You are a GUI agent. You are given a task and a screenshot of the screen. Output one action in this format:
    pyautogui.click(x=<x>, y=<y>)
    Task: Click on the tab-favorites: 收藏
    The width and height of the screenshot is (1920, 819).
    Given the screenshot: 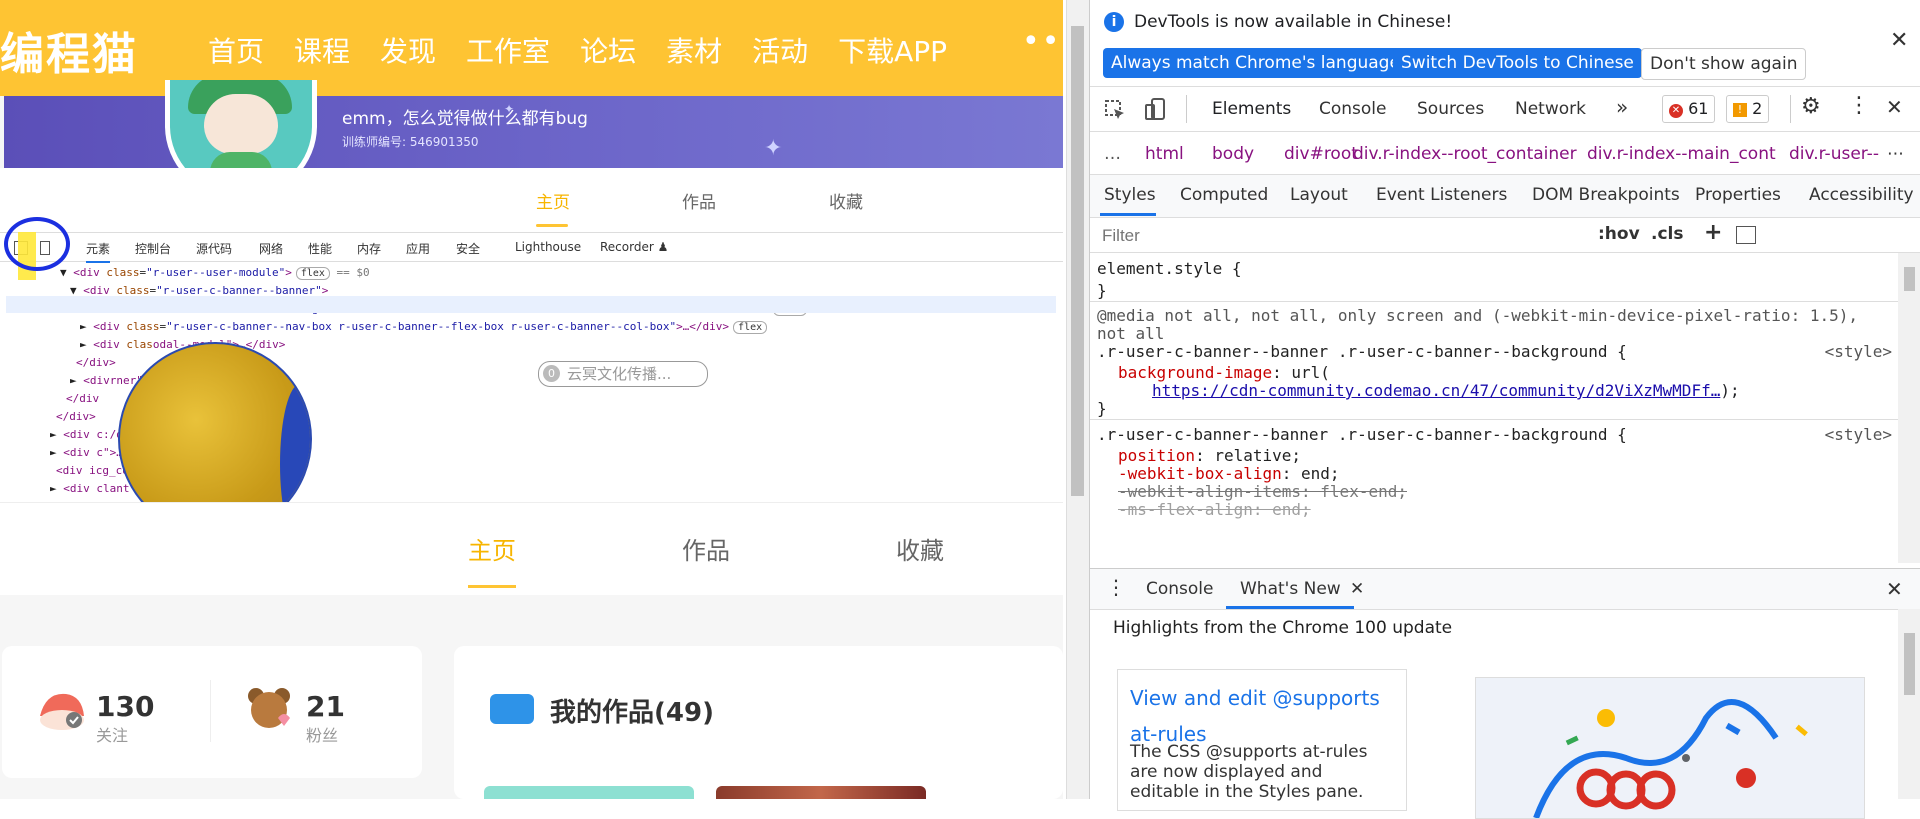 What is the action you would take?
    pyautogui.click(x=920, y=548)
    